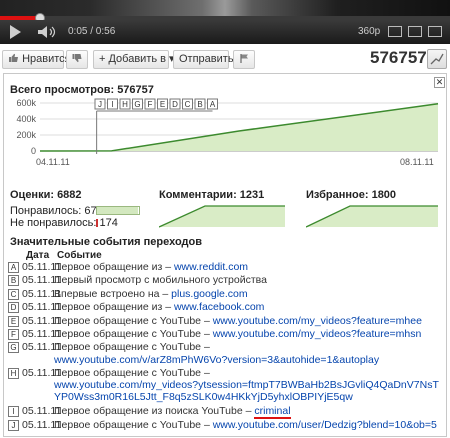  Describe the element at coordinates (79, 255) in the screenshot. I see `column-event-header: Событие` at that location.